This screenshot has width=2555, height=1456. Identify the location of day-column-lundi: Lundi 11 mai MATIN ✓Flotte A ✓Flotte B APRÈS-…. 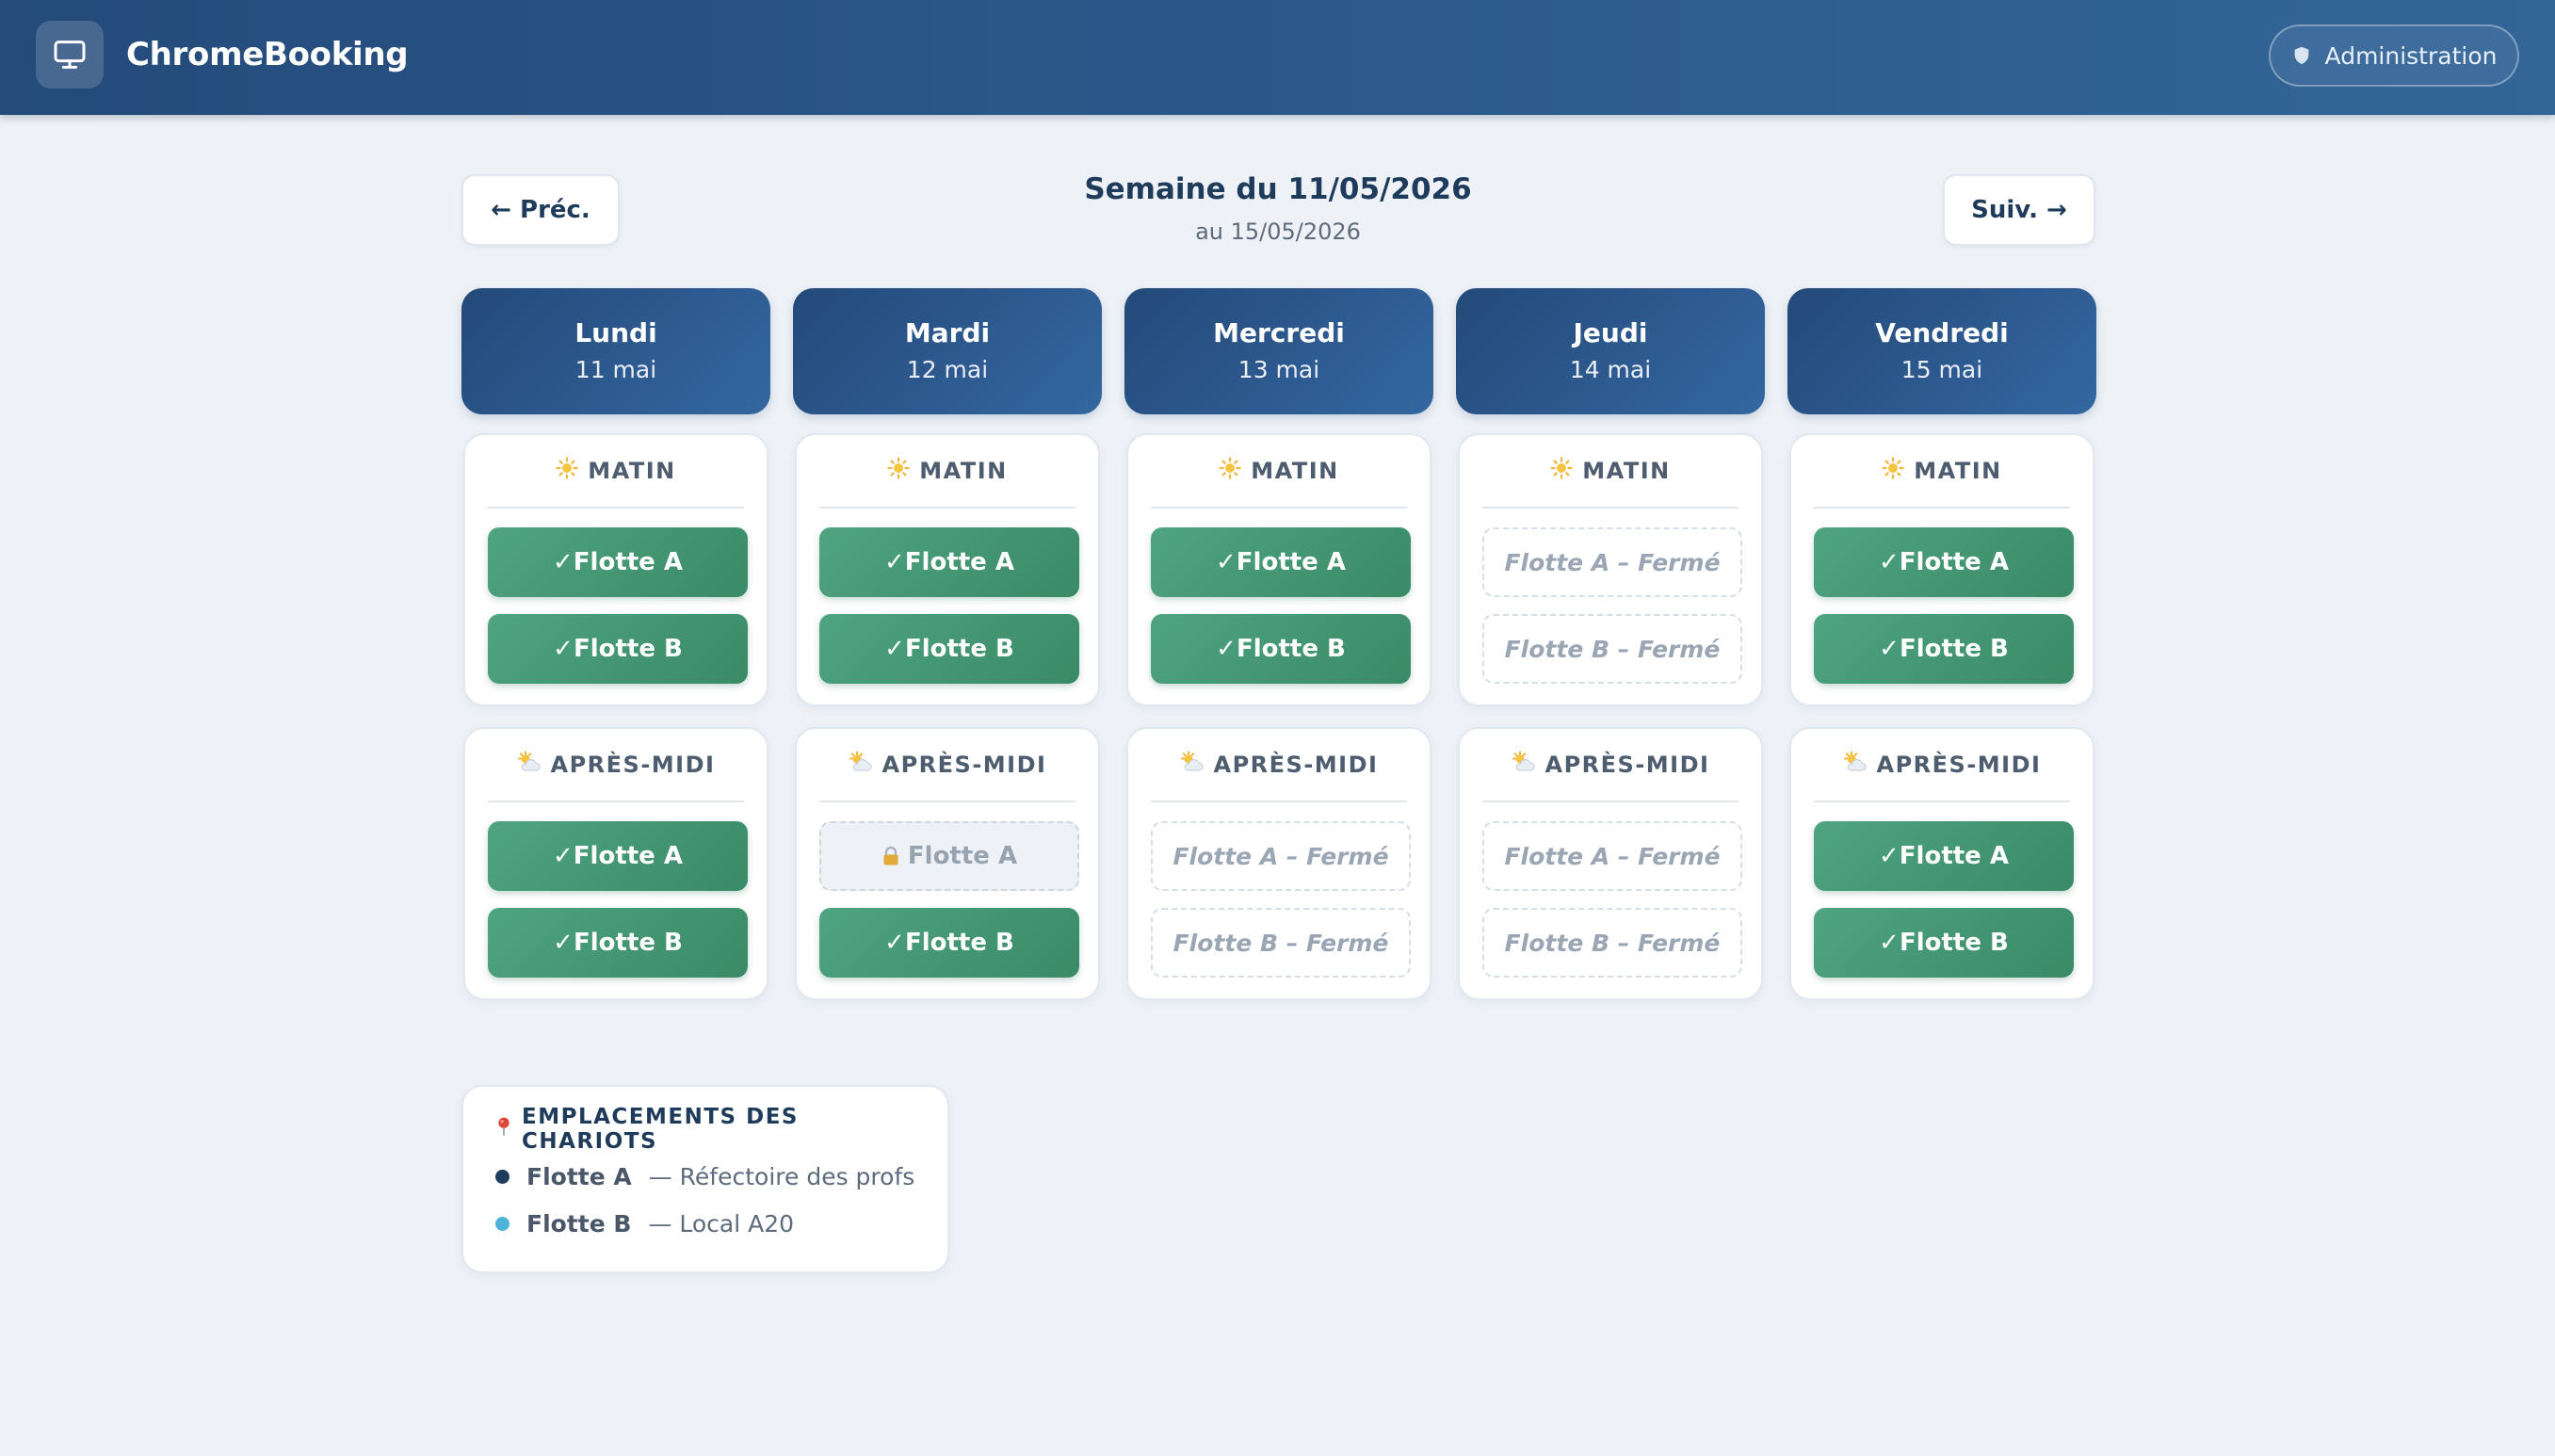
(615, 644).